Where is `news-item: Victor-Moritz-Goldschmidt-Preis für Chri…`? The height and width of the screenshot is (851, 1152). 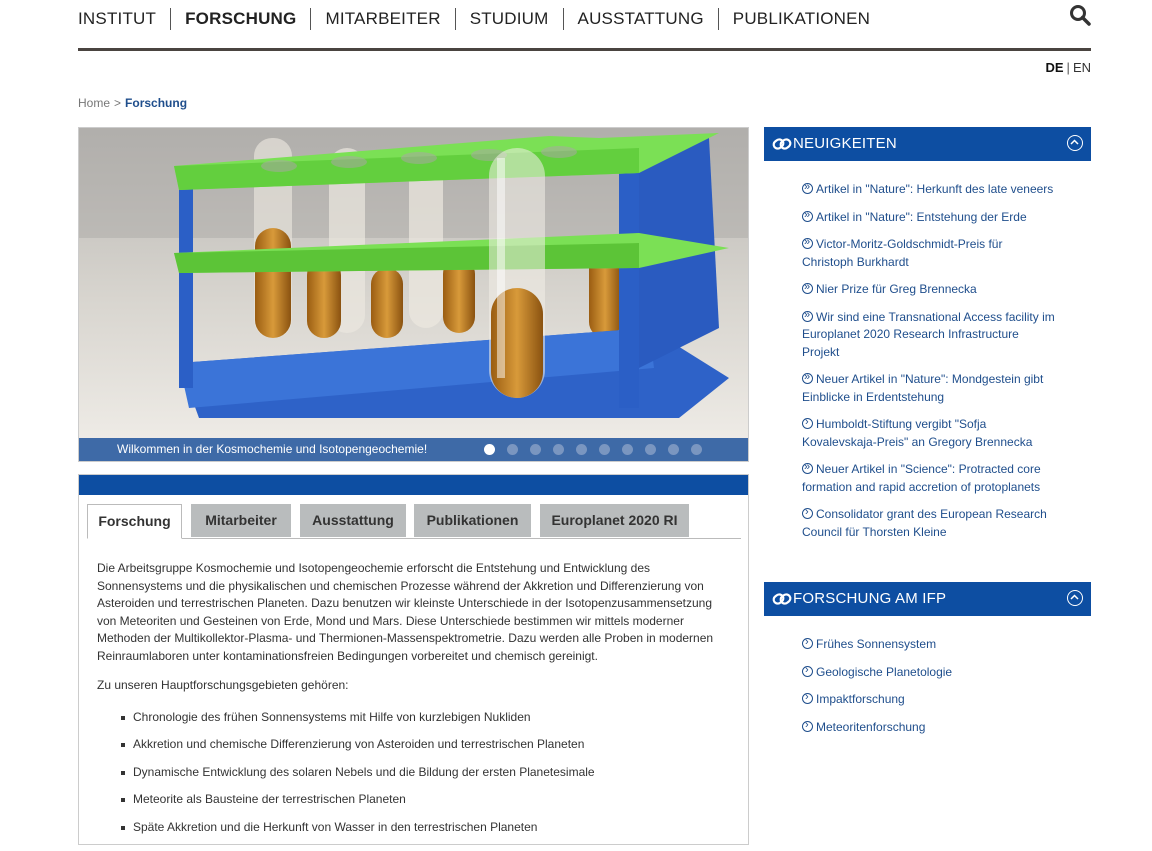
news-item: Victor-Moritz-Goldschmidt-Preis für Chri… is located at coordinates (929, 252).